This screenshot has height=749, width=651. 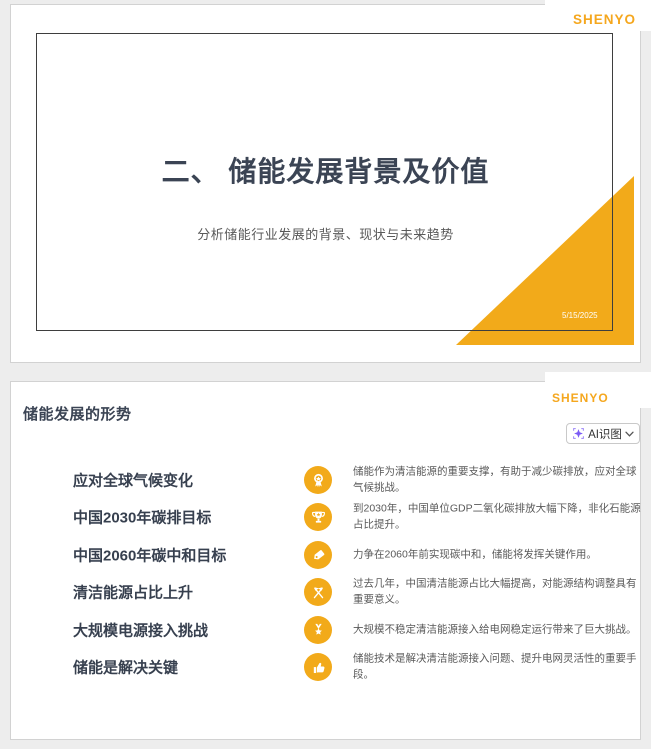 I want to click on slide-date: 5/15/2025, so click(x=580, y=315).